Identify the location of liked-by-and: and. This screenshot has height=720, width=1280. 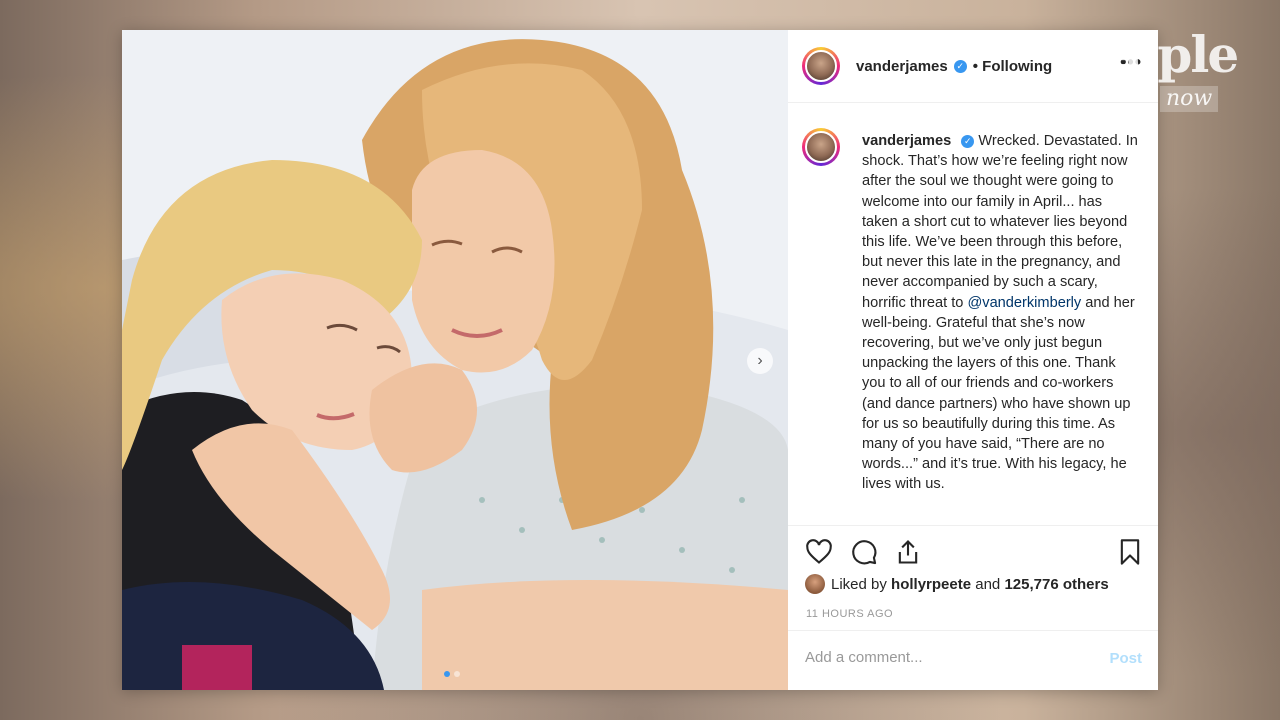
(988, 584).